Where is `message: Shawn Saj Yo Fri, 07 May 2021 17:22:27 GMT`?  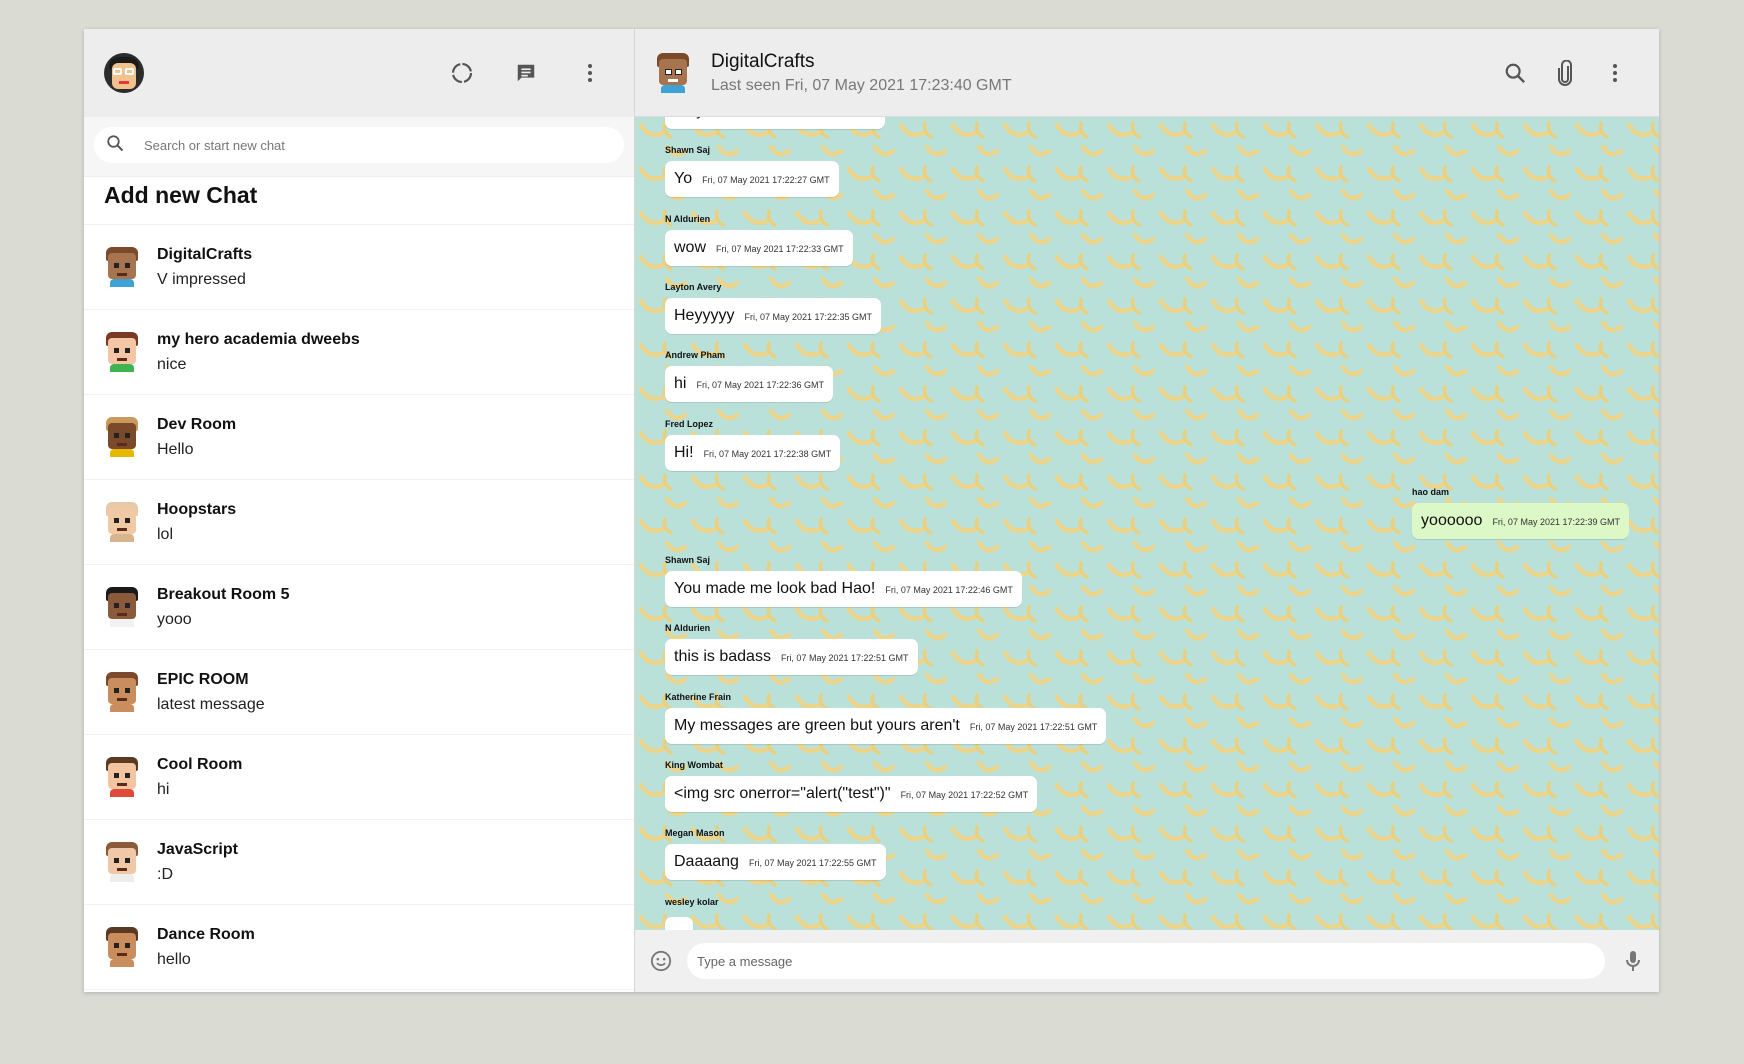
message: Shawn Saj Yo Fri, 07 May 2021 17:22:27 GMT is located at coordinates (752, 171).